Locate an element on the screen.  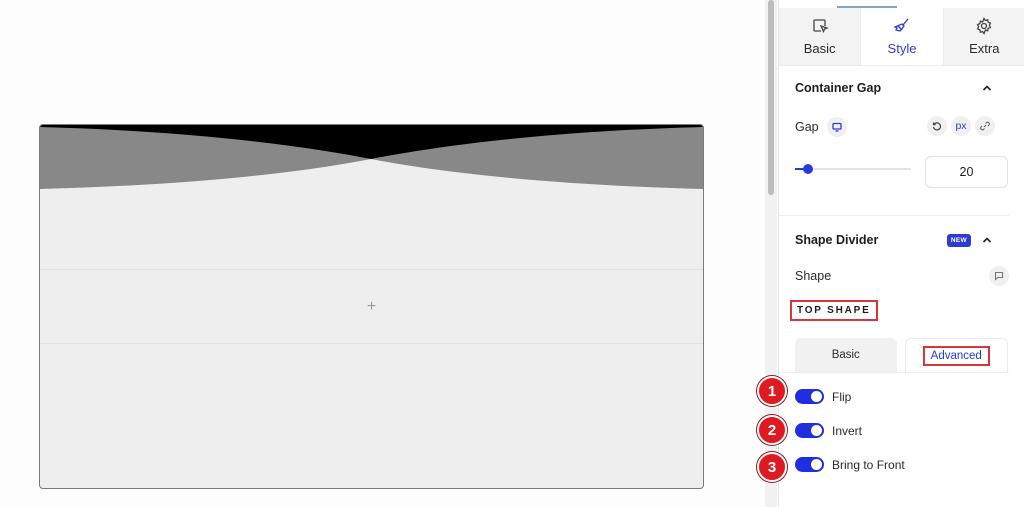
invert-toggle-row: Invert is located at coordinates (828, 430).